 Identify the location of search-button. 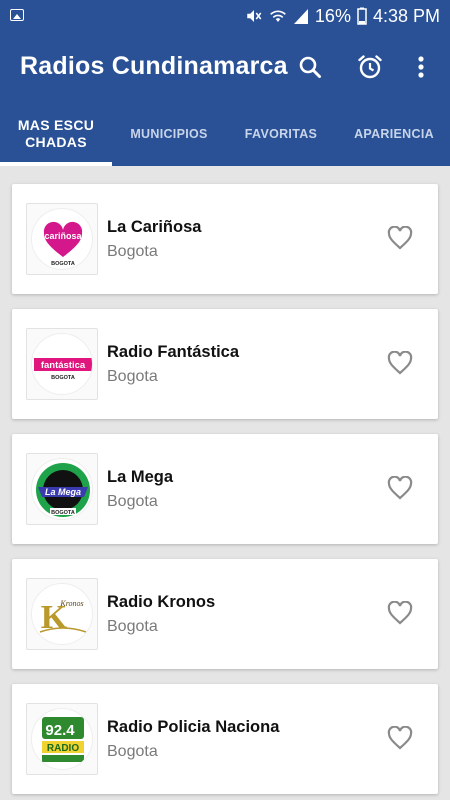
(310, 67).